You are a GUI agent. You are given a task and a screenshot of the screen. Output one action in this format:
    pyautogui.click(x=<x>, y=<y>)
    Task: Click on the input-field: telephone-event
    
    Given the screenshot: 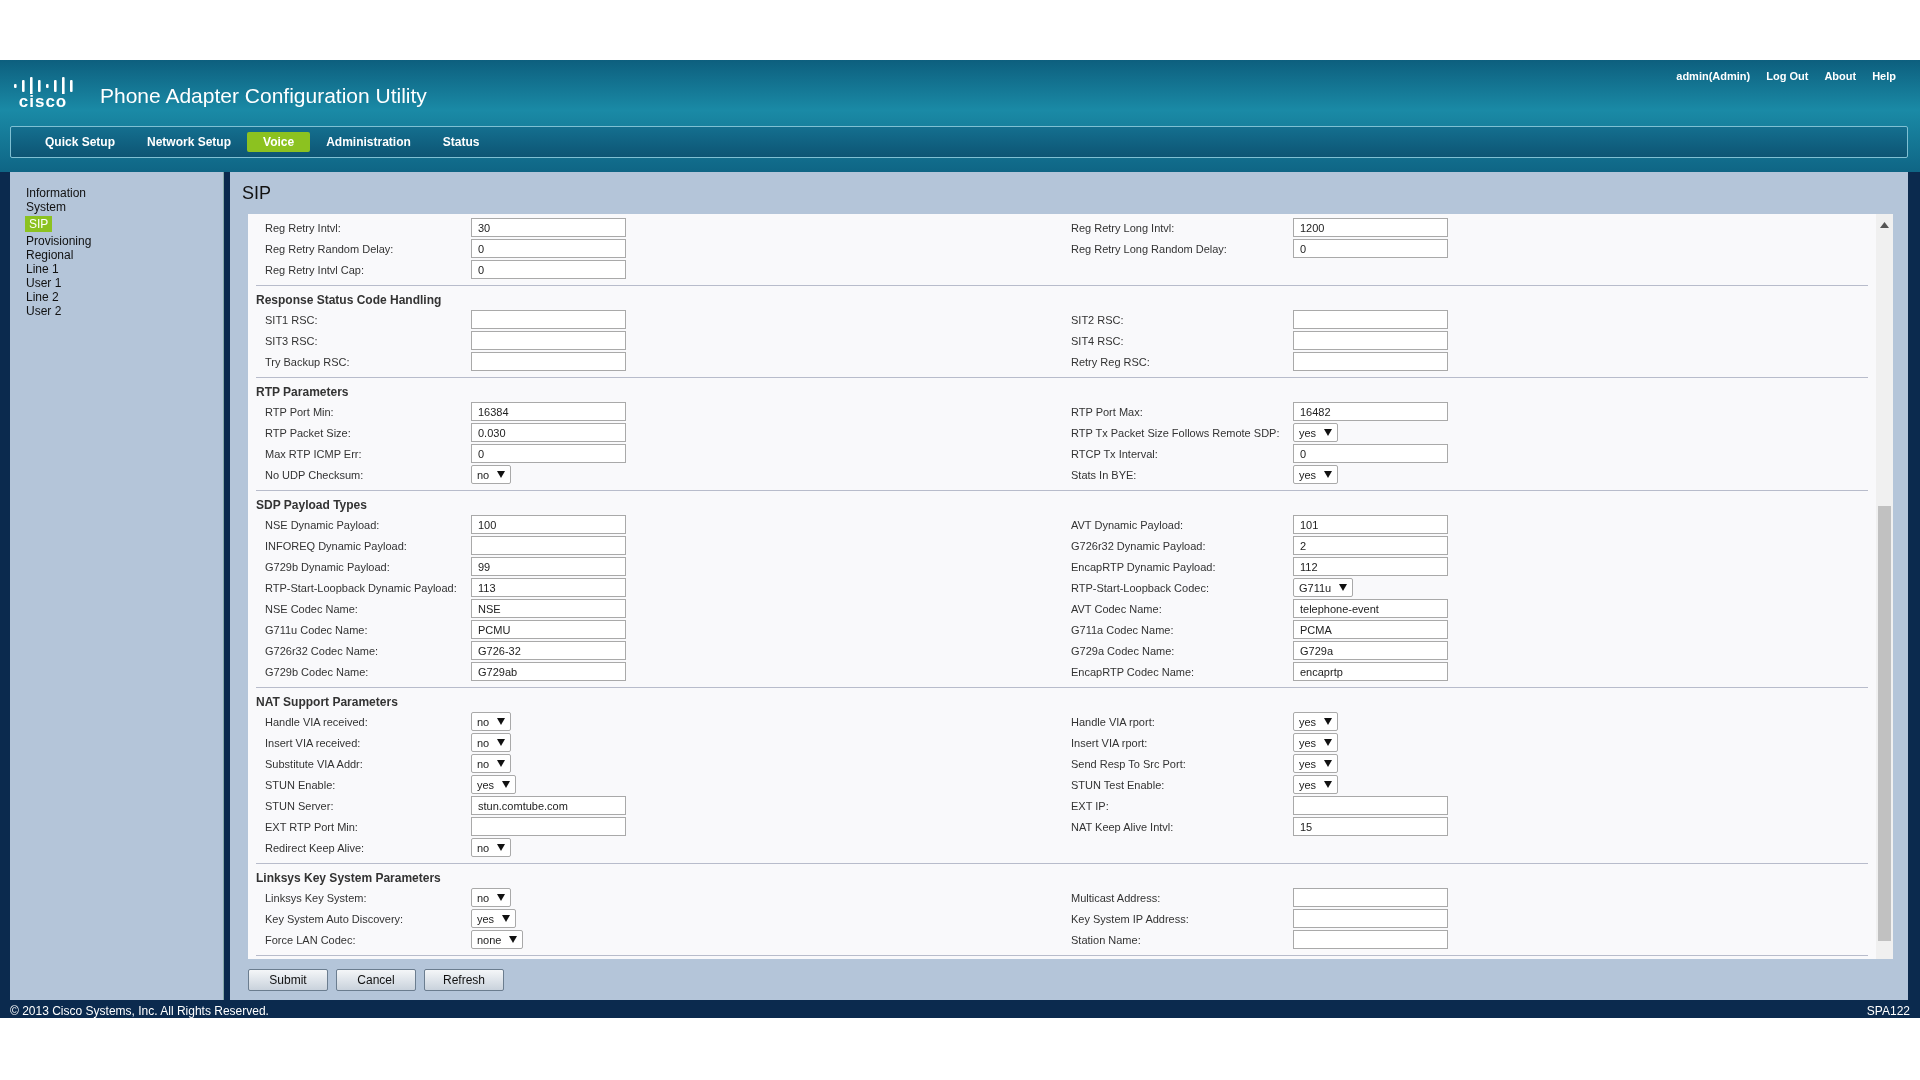 What is the action you would take?
    pyautogui.click(x=1370, y=608)
    